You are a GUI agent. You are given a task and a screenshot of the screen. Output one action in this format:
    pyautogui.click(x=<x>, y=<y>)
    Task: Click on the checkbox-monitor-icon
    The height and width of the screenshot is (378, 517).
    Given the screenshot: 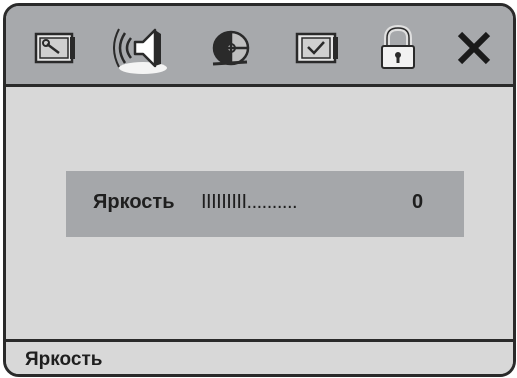 What is the action you would take?
    pyautogui.click(x=316, y=48)
    